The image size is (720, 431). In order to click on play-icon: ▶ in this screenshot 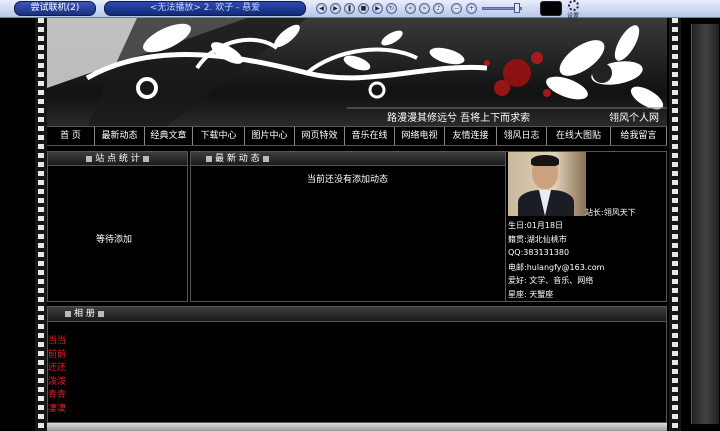, I will do `click(335, 8)`.